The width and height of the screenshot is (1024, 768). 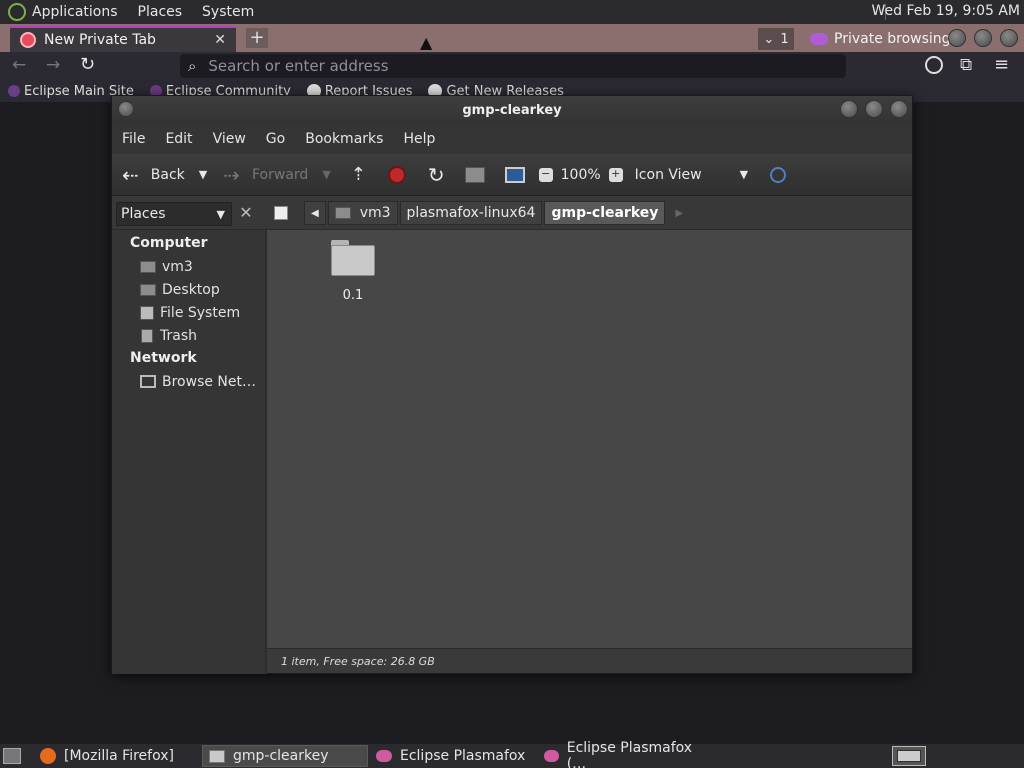 What do you see at coordinates (453, 756) in the screenshot?
I see `task-eclipse-plasmafox-1: Eclipse Plasmafox` at bounding box center [453, 756].